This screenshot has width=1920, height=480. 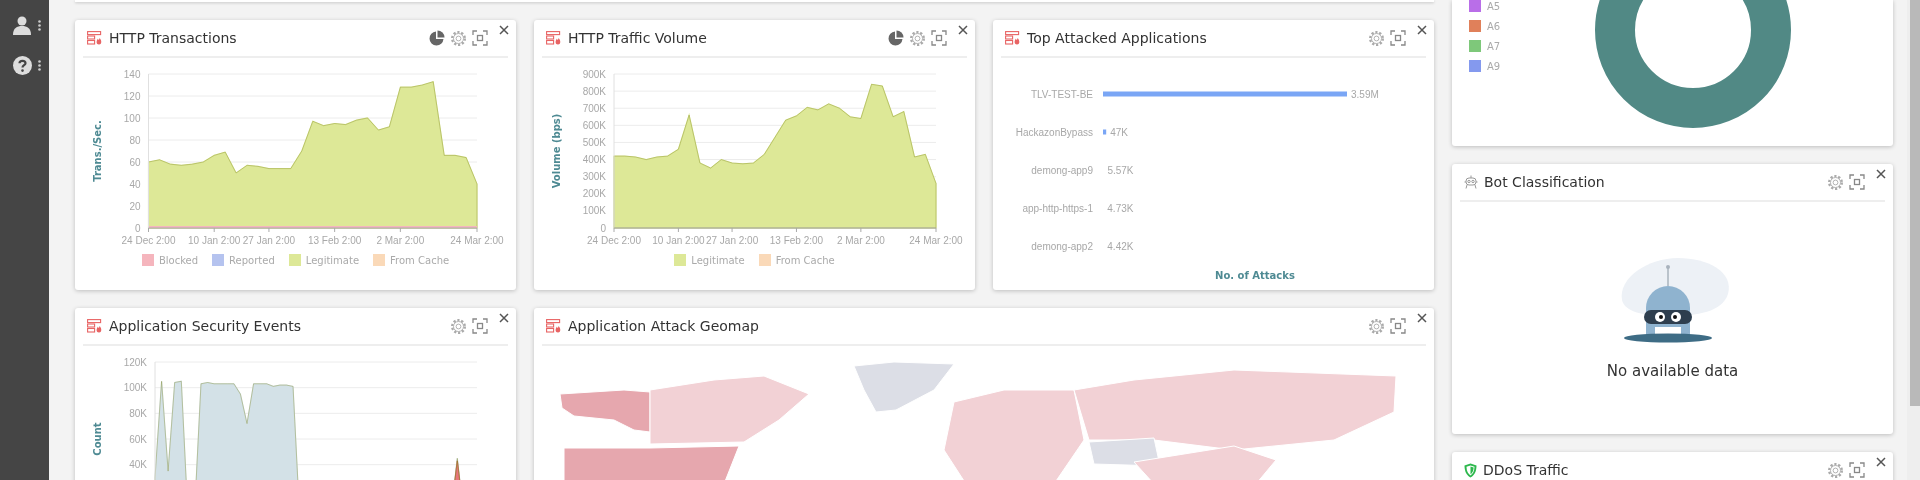 I want to click on value-label: 3.59M, so click(x=1365, y=94).